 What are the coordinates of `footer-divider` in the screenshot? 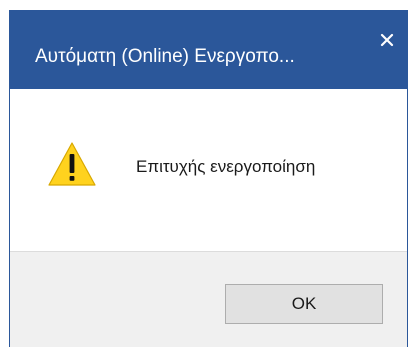 It's located at (208, 251).